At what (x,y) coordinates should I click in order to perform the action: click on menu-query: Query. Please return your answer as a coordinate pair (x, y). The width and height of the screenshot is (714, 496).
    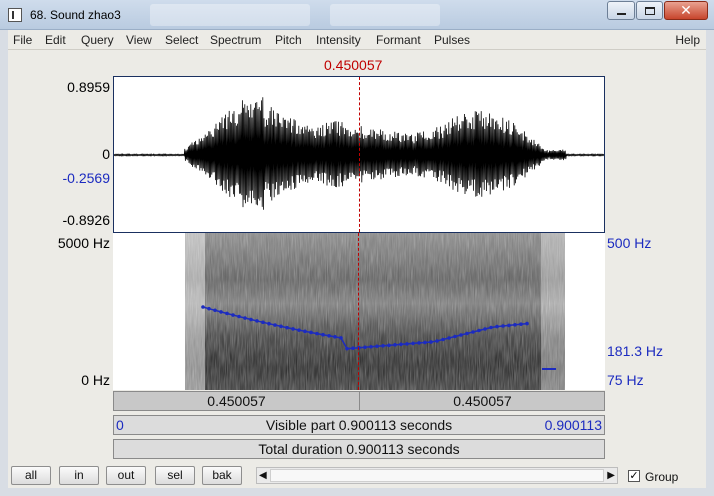
    Looking at the image, I should click on (97, 40).